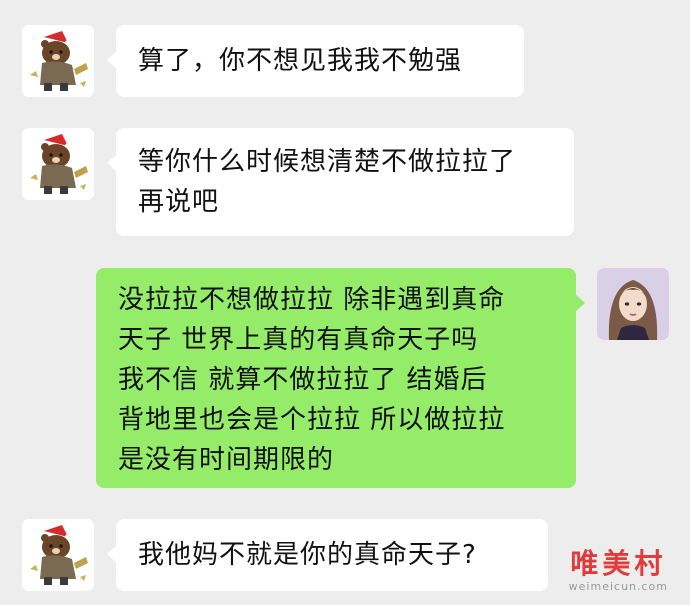 The image size is (690, 605). I want to click on message-bubble-received: 算了，你不想见我我不勉强, so click(315, 61).